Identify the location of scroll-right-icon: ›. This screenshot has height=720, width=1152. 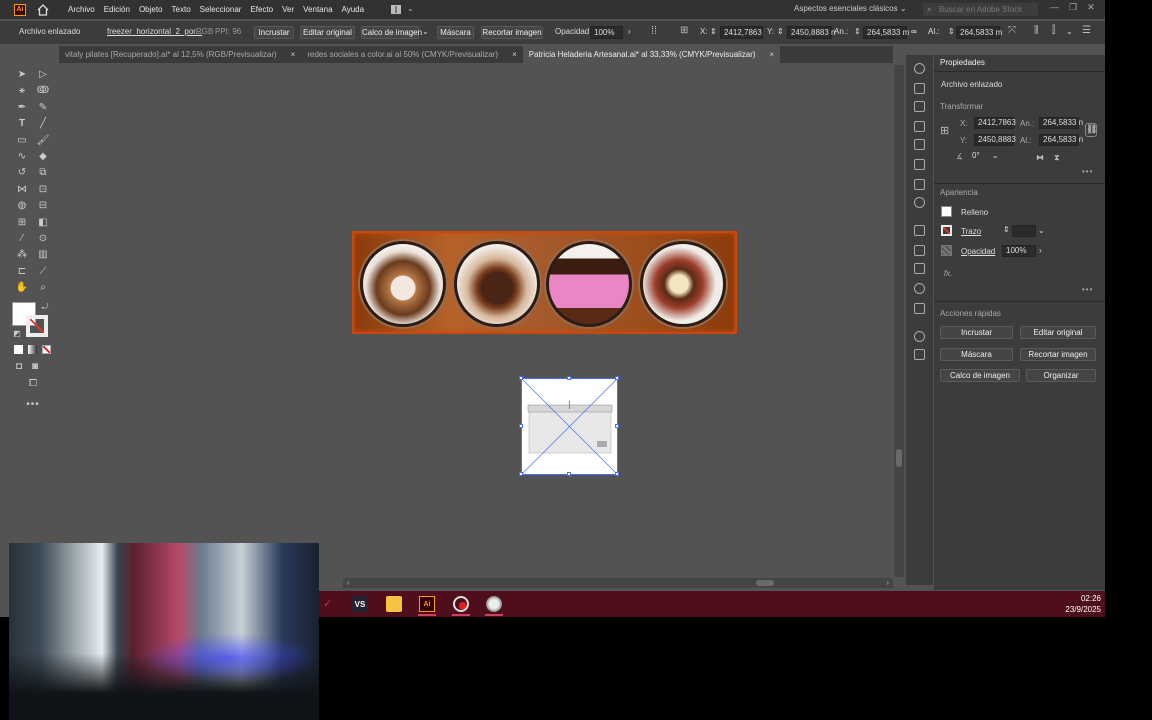
(887, 582).